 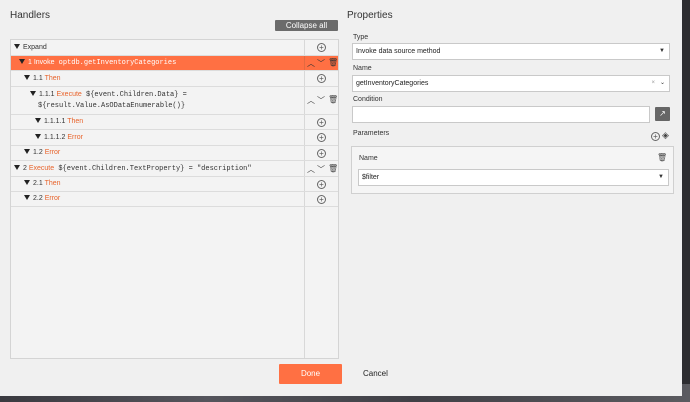 I want to click on layers-icon: ◈, so click(x=665, y=135).